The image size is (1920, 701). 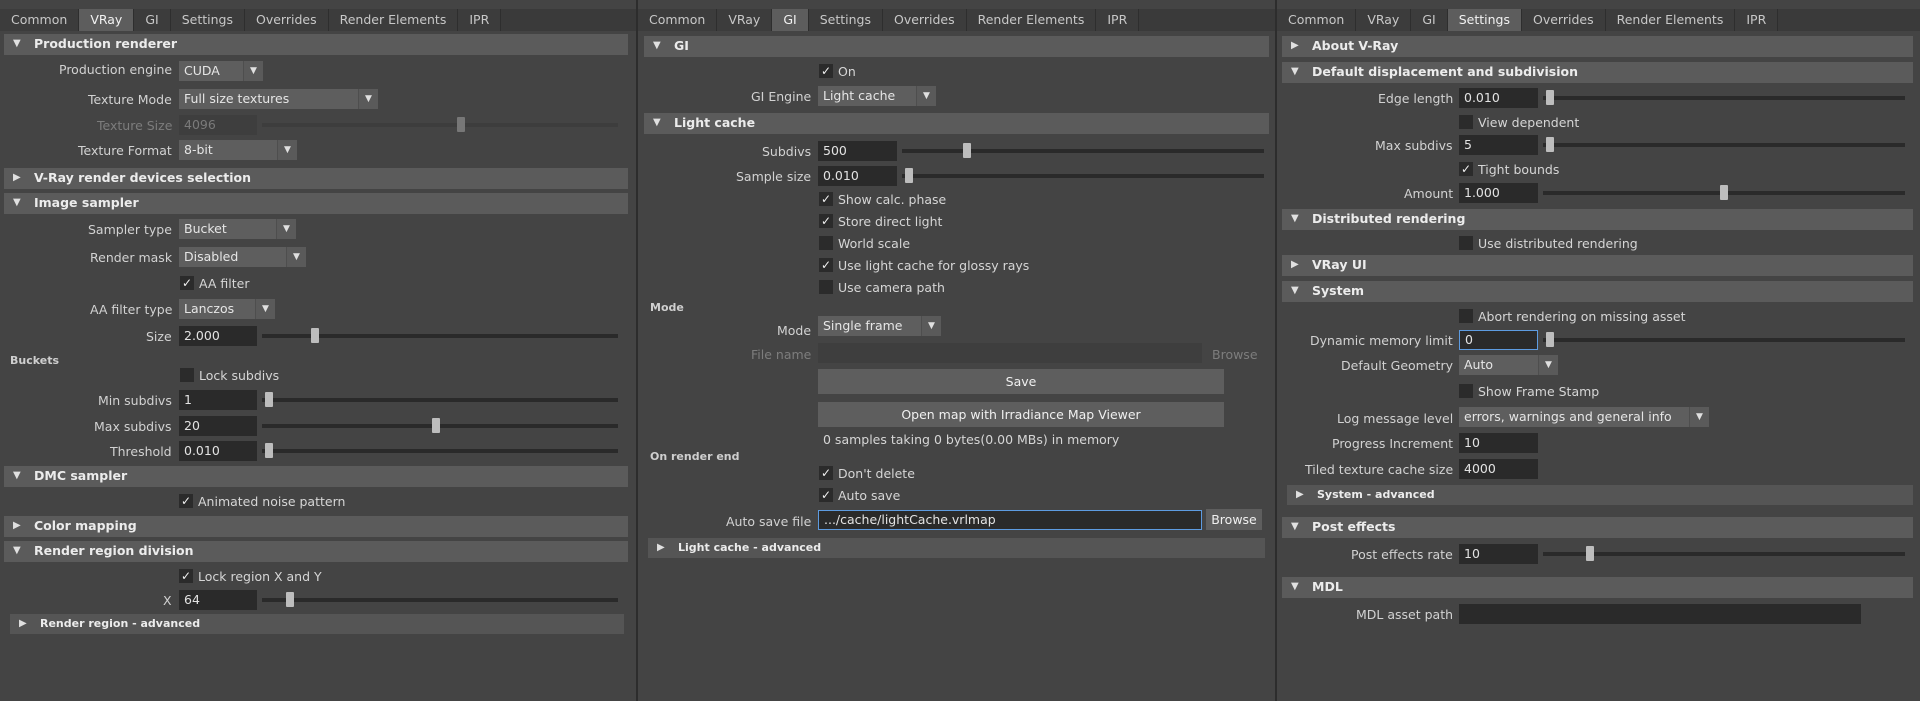 I want to click on x-field: 64, so click(x=218, y=600).